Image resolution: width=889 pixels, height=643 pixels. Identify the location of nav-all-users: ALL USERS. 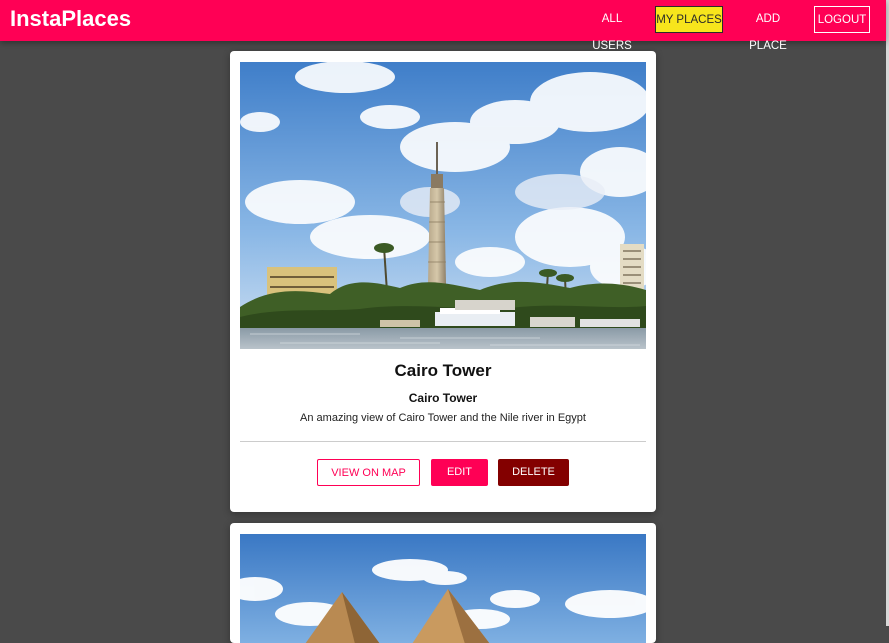
(612, 29).